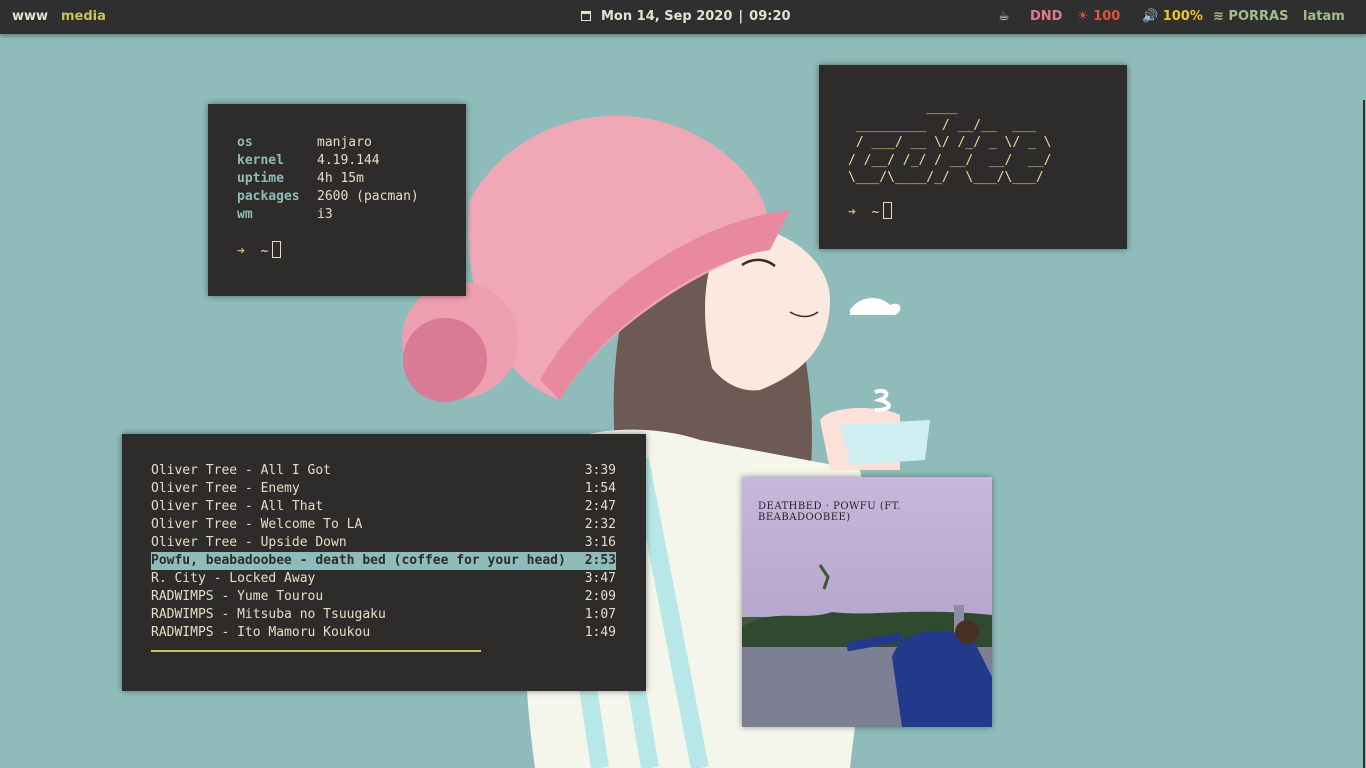  I want to click on track-duration: 3:47, so click(600, 578).